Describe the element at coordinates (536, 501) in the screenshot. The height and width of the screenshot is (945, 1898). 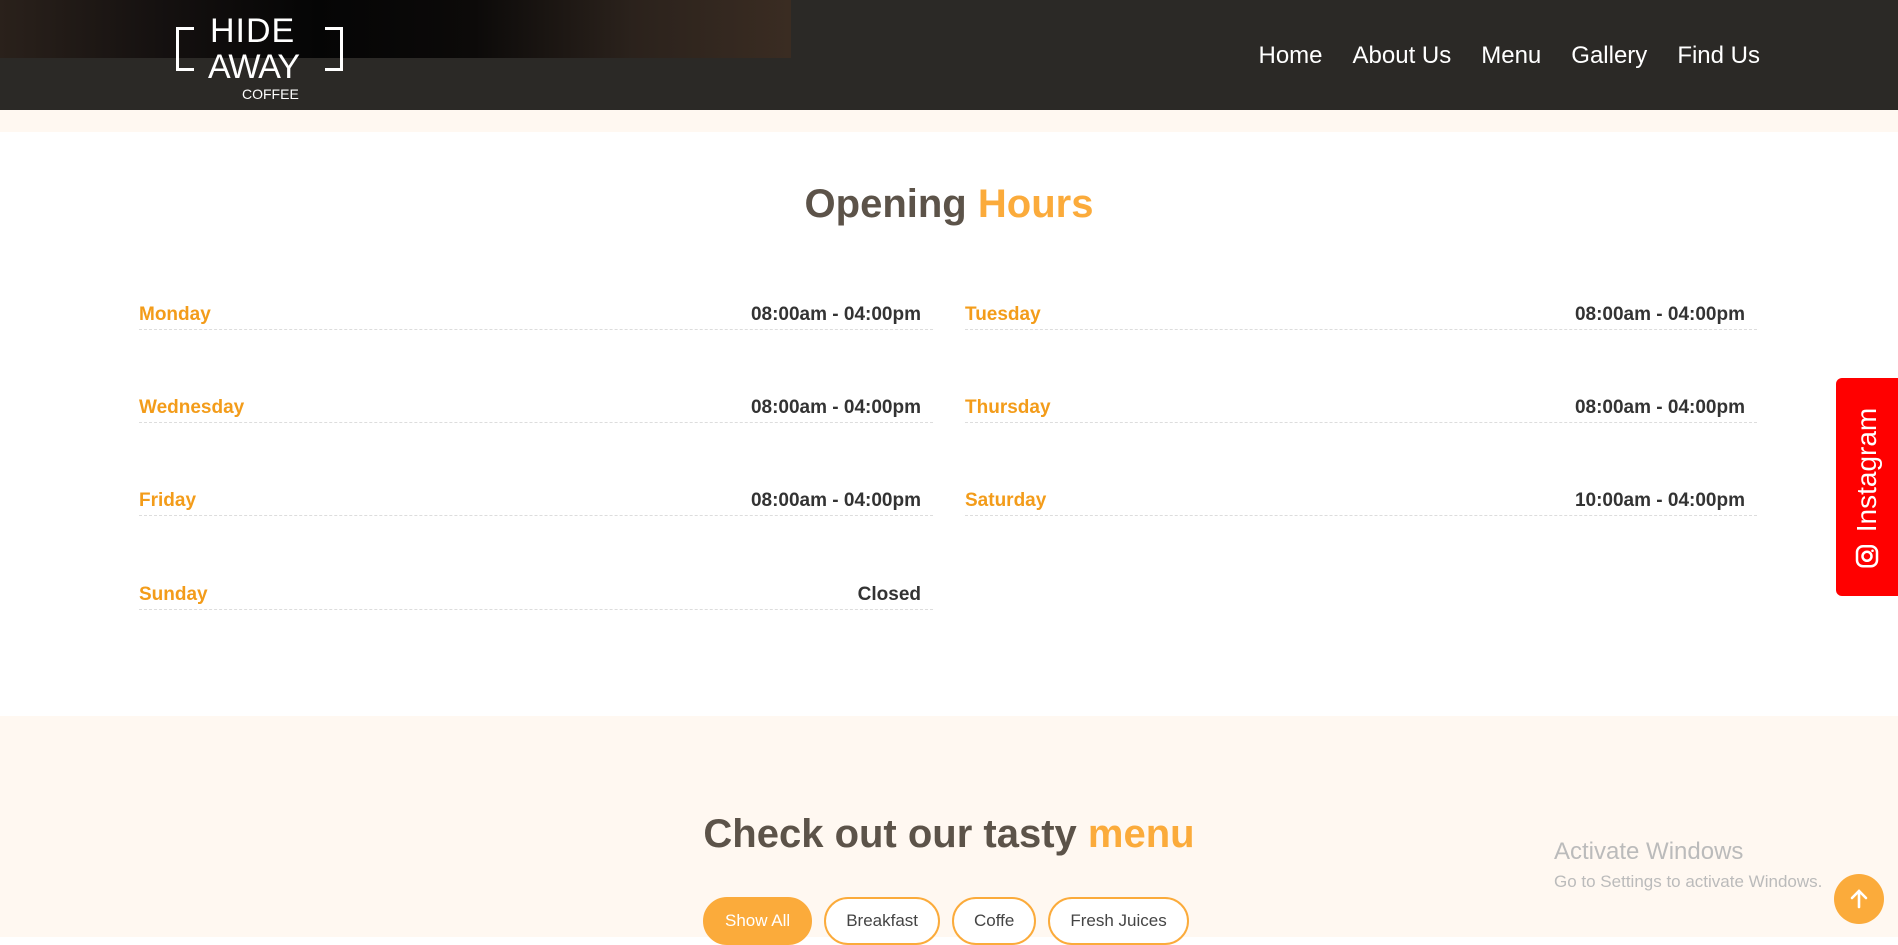
I see `hours-row-friday: Friday 08:00am - 04:00pm` at that location.